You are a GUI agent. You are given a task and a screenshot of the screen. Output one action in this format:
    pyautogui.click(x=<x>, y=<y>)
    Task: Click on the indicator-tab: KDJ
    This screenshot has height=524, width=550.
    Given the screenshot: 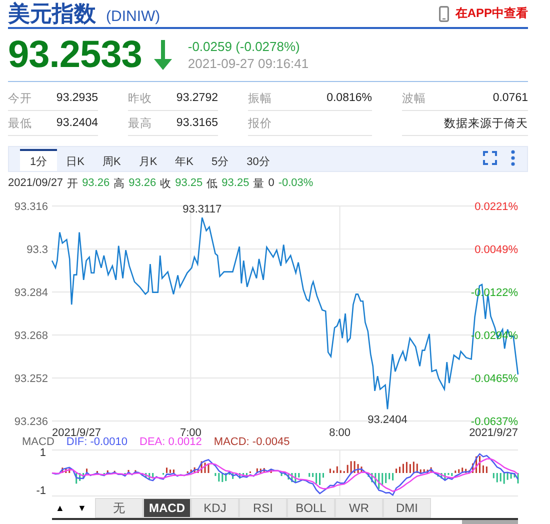 What is the action you would take?
    pyautogui.click(x=215, y=508)
    